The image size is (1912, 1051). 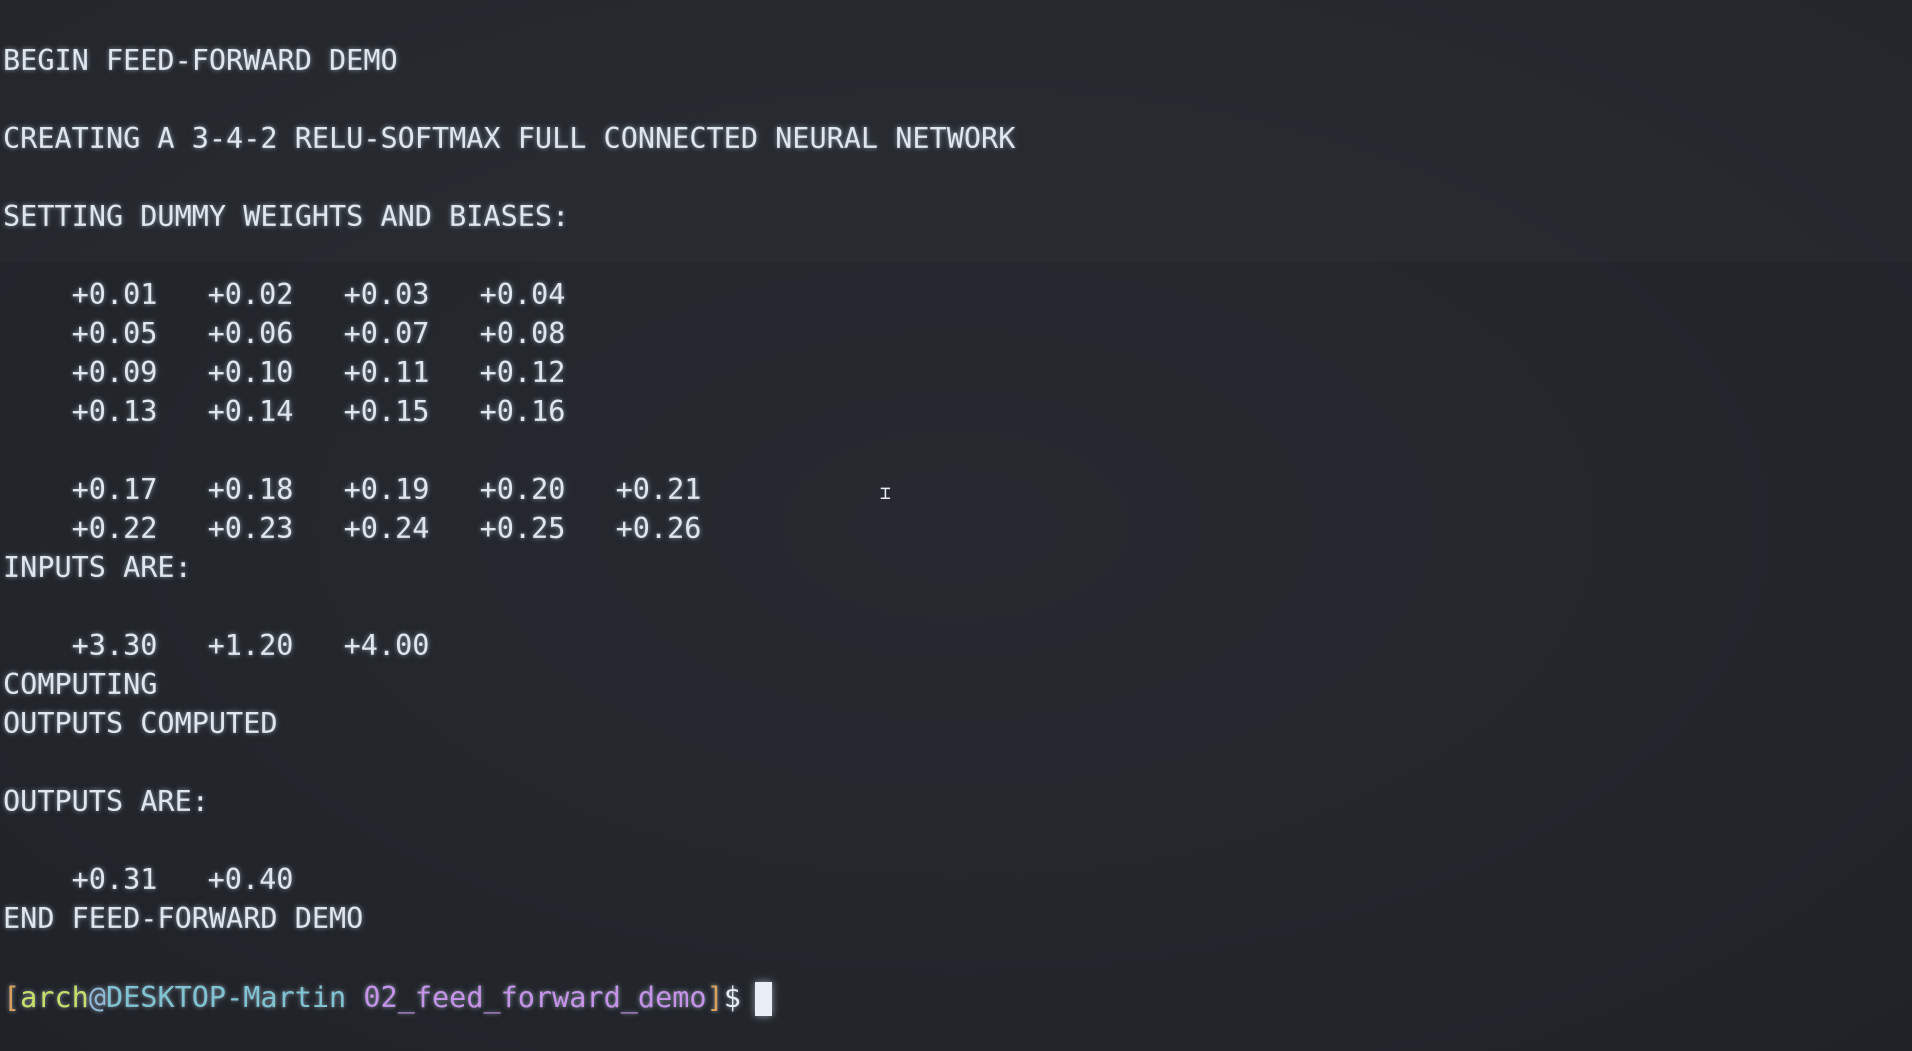 What do you see at coordinates (173, 858) in the screenshot?
I see `outputs-row: +0.31 +0.40` at bounding box center [173, 858].